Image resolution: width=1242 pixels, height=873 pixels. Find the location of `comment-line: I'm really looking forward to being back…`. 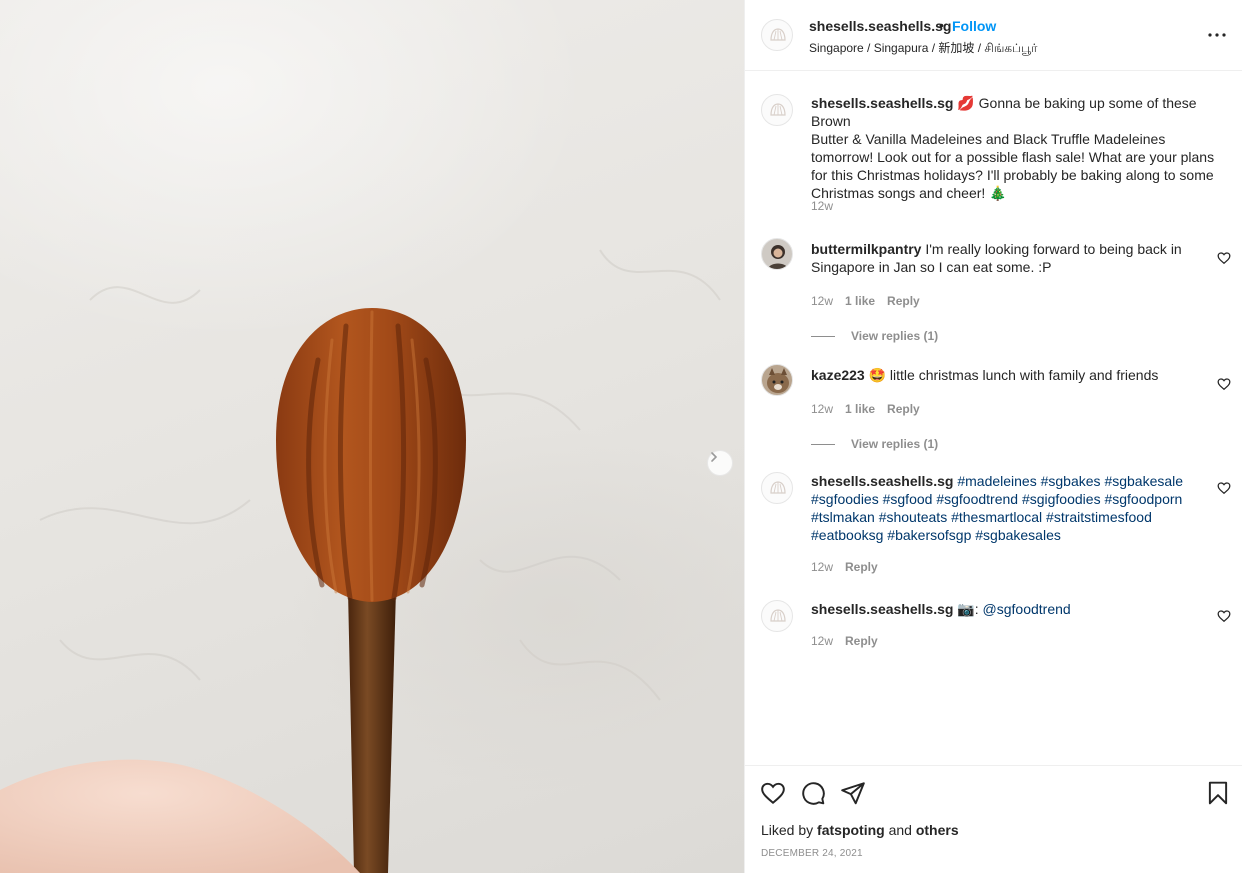

comment-line: I'm really looking forward to being back… is located at coordinates (1053, 249).